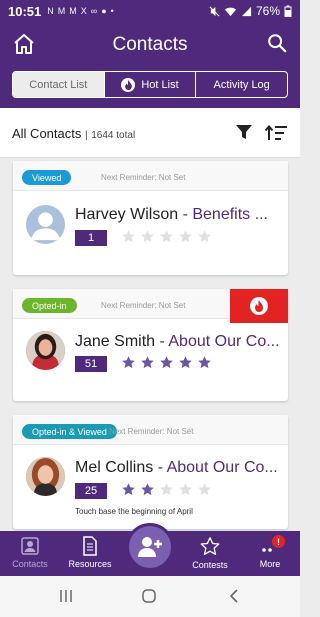 The width and height of the screenshot is (320, 617). I want to click on total-count: 1644 total, so click(113, 135).